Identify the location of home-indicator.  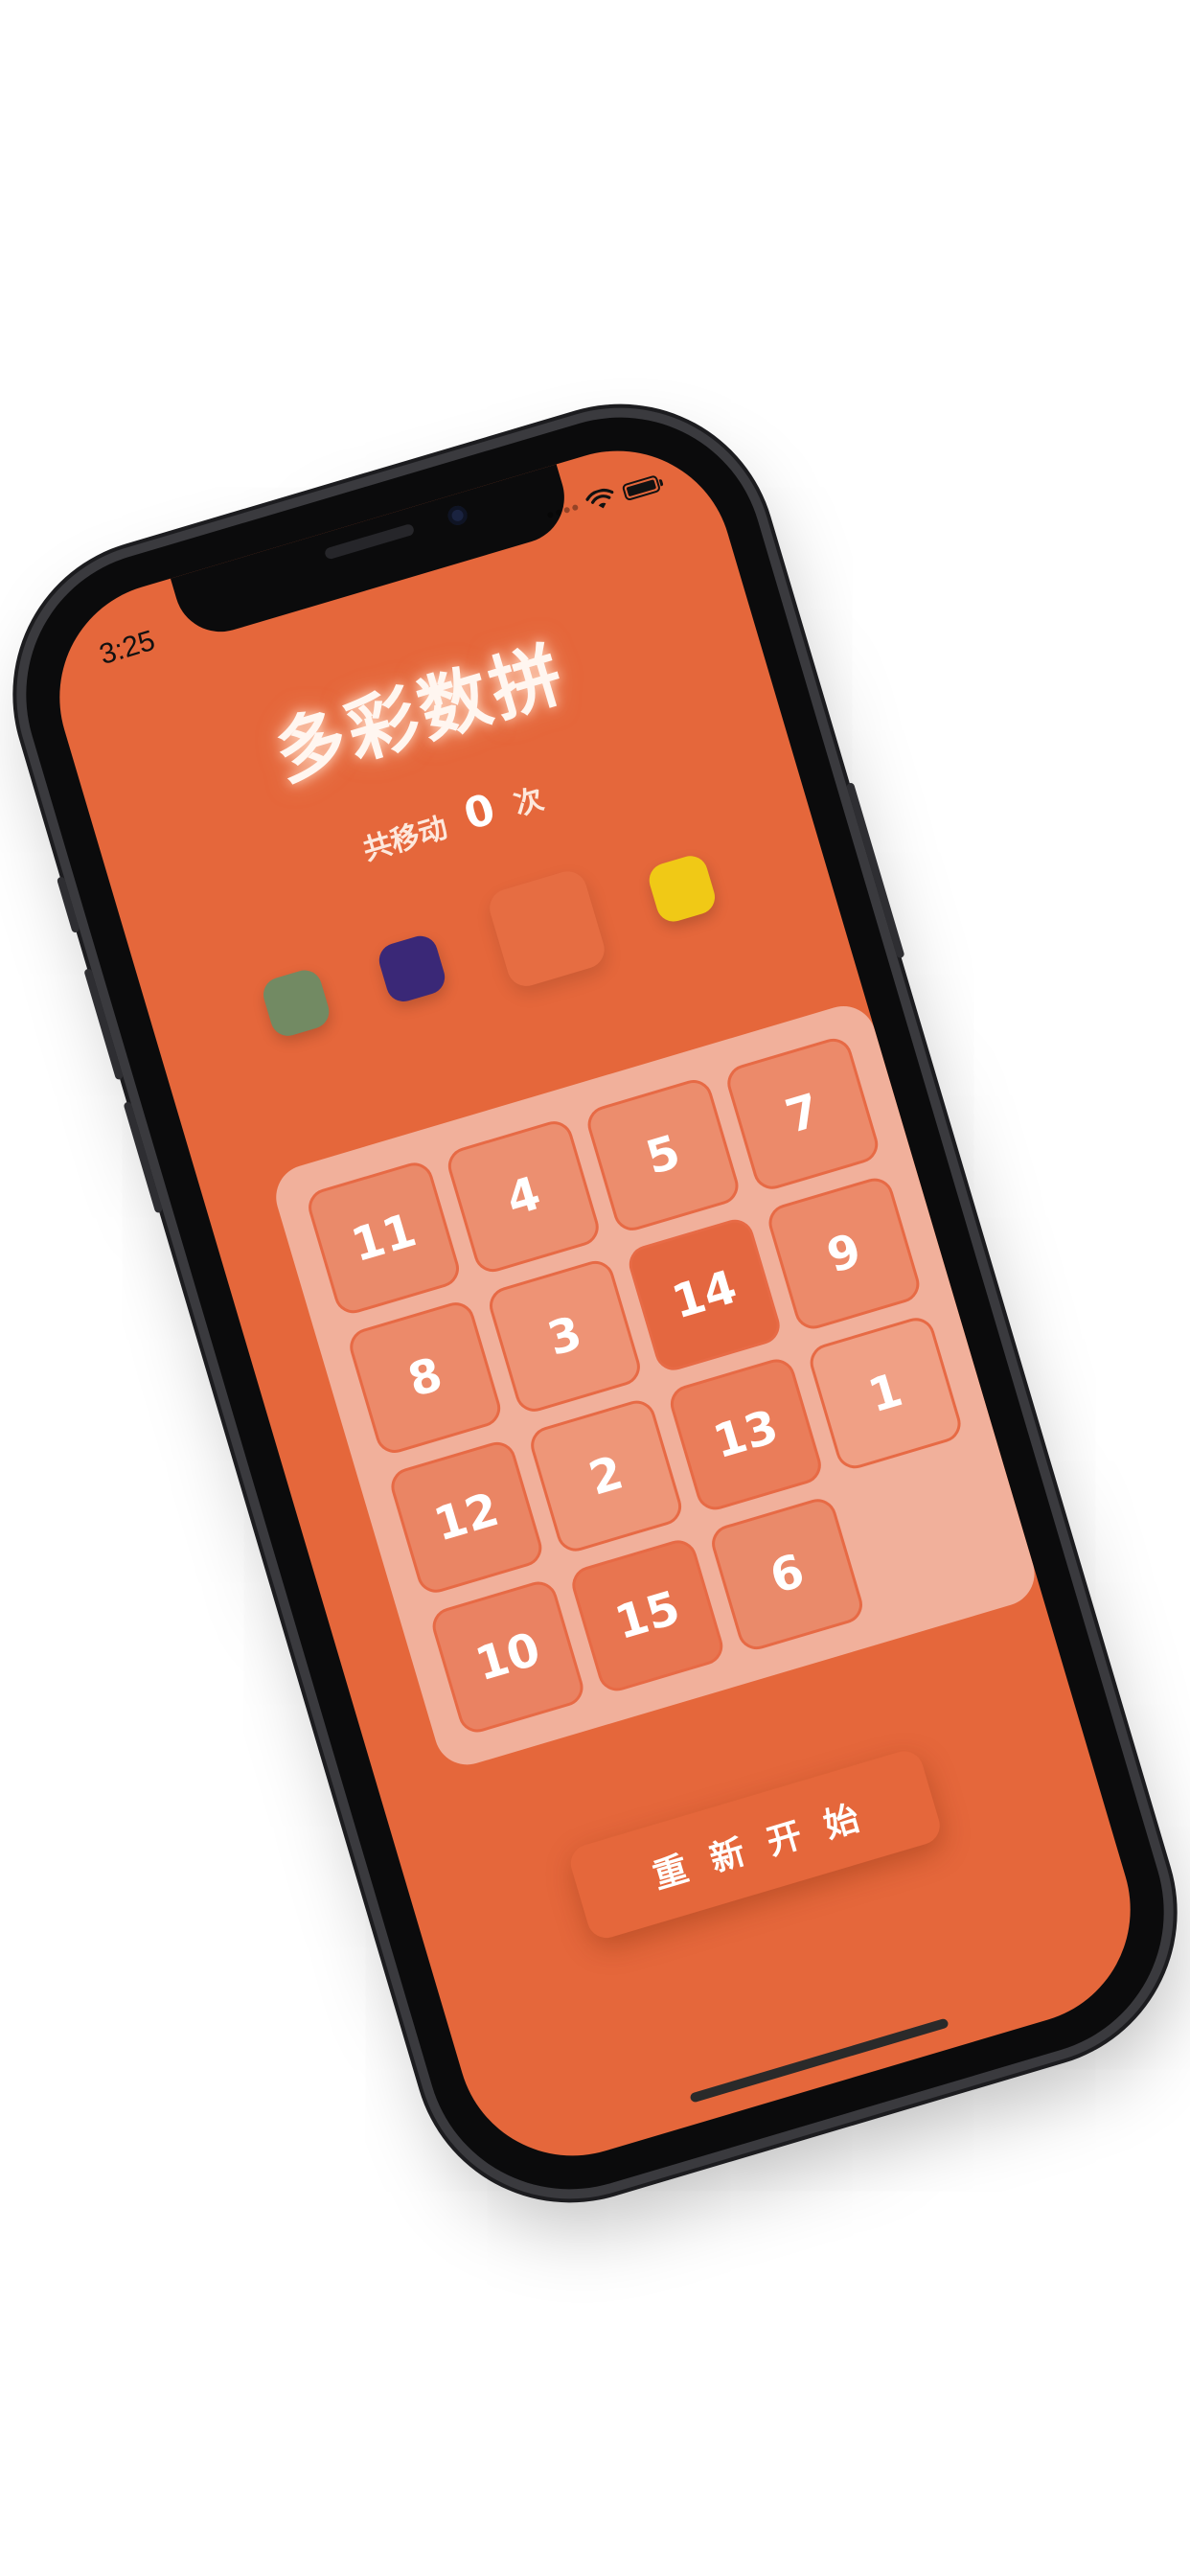
(820, 2060).